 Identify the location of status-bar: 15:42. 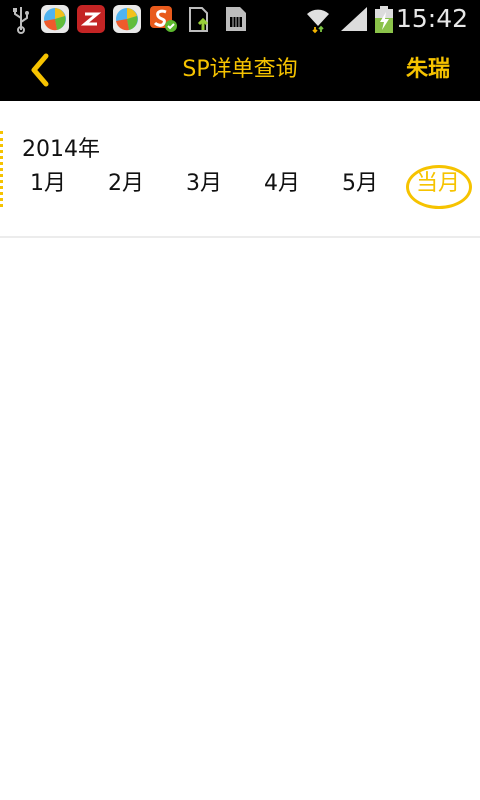
(240, 19).